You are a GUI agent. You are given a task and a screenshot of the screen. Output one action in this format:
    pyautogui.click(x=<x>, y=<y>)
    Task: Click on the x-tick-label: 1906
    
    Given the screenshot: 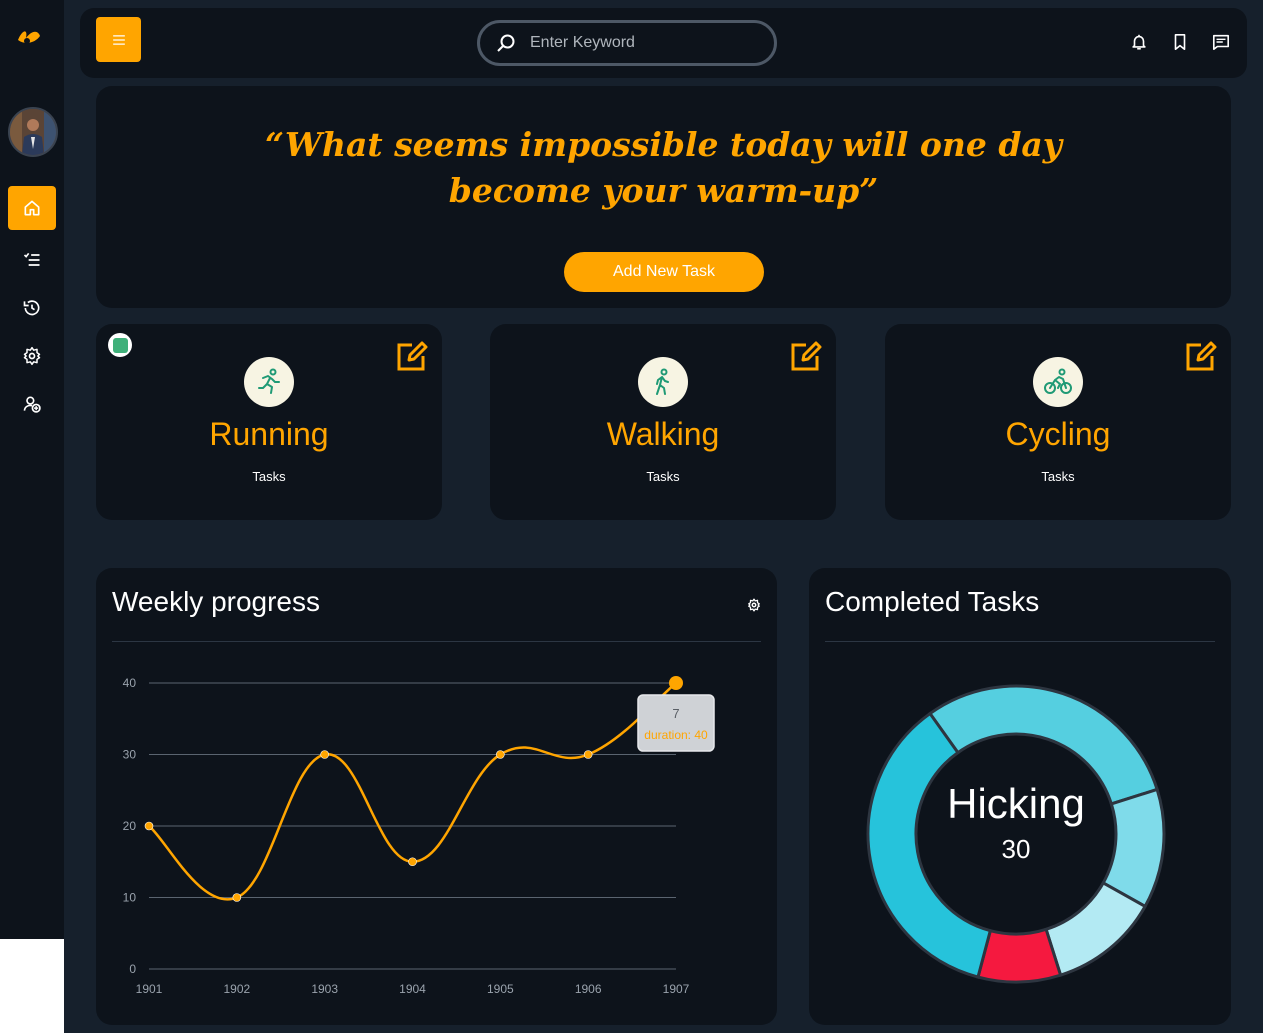 What is the action you would take?
    pyautogui.click(x=588, y=989)
    